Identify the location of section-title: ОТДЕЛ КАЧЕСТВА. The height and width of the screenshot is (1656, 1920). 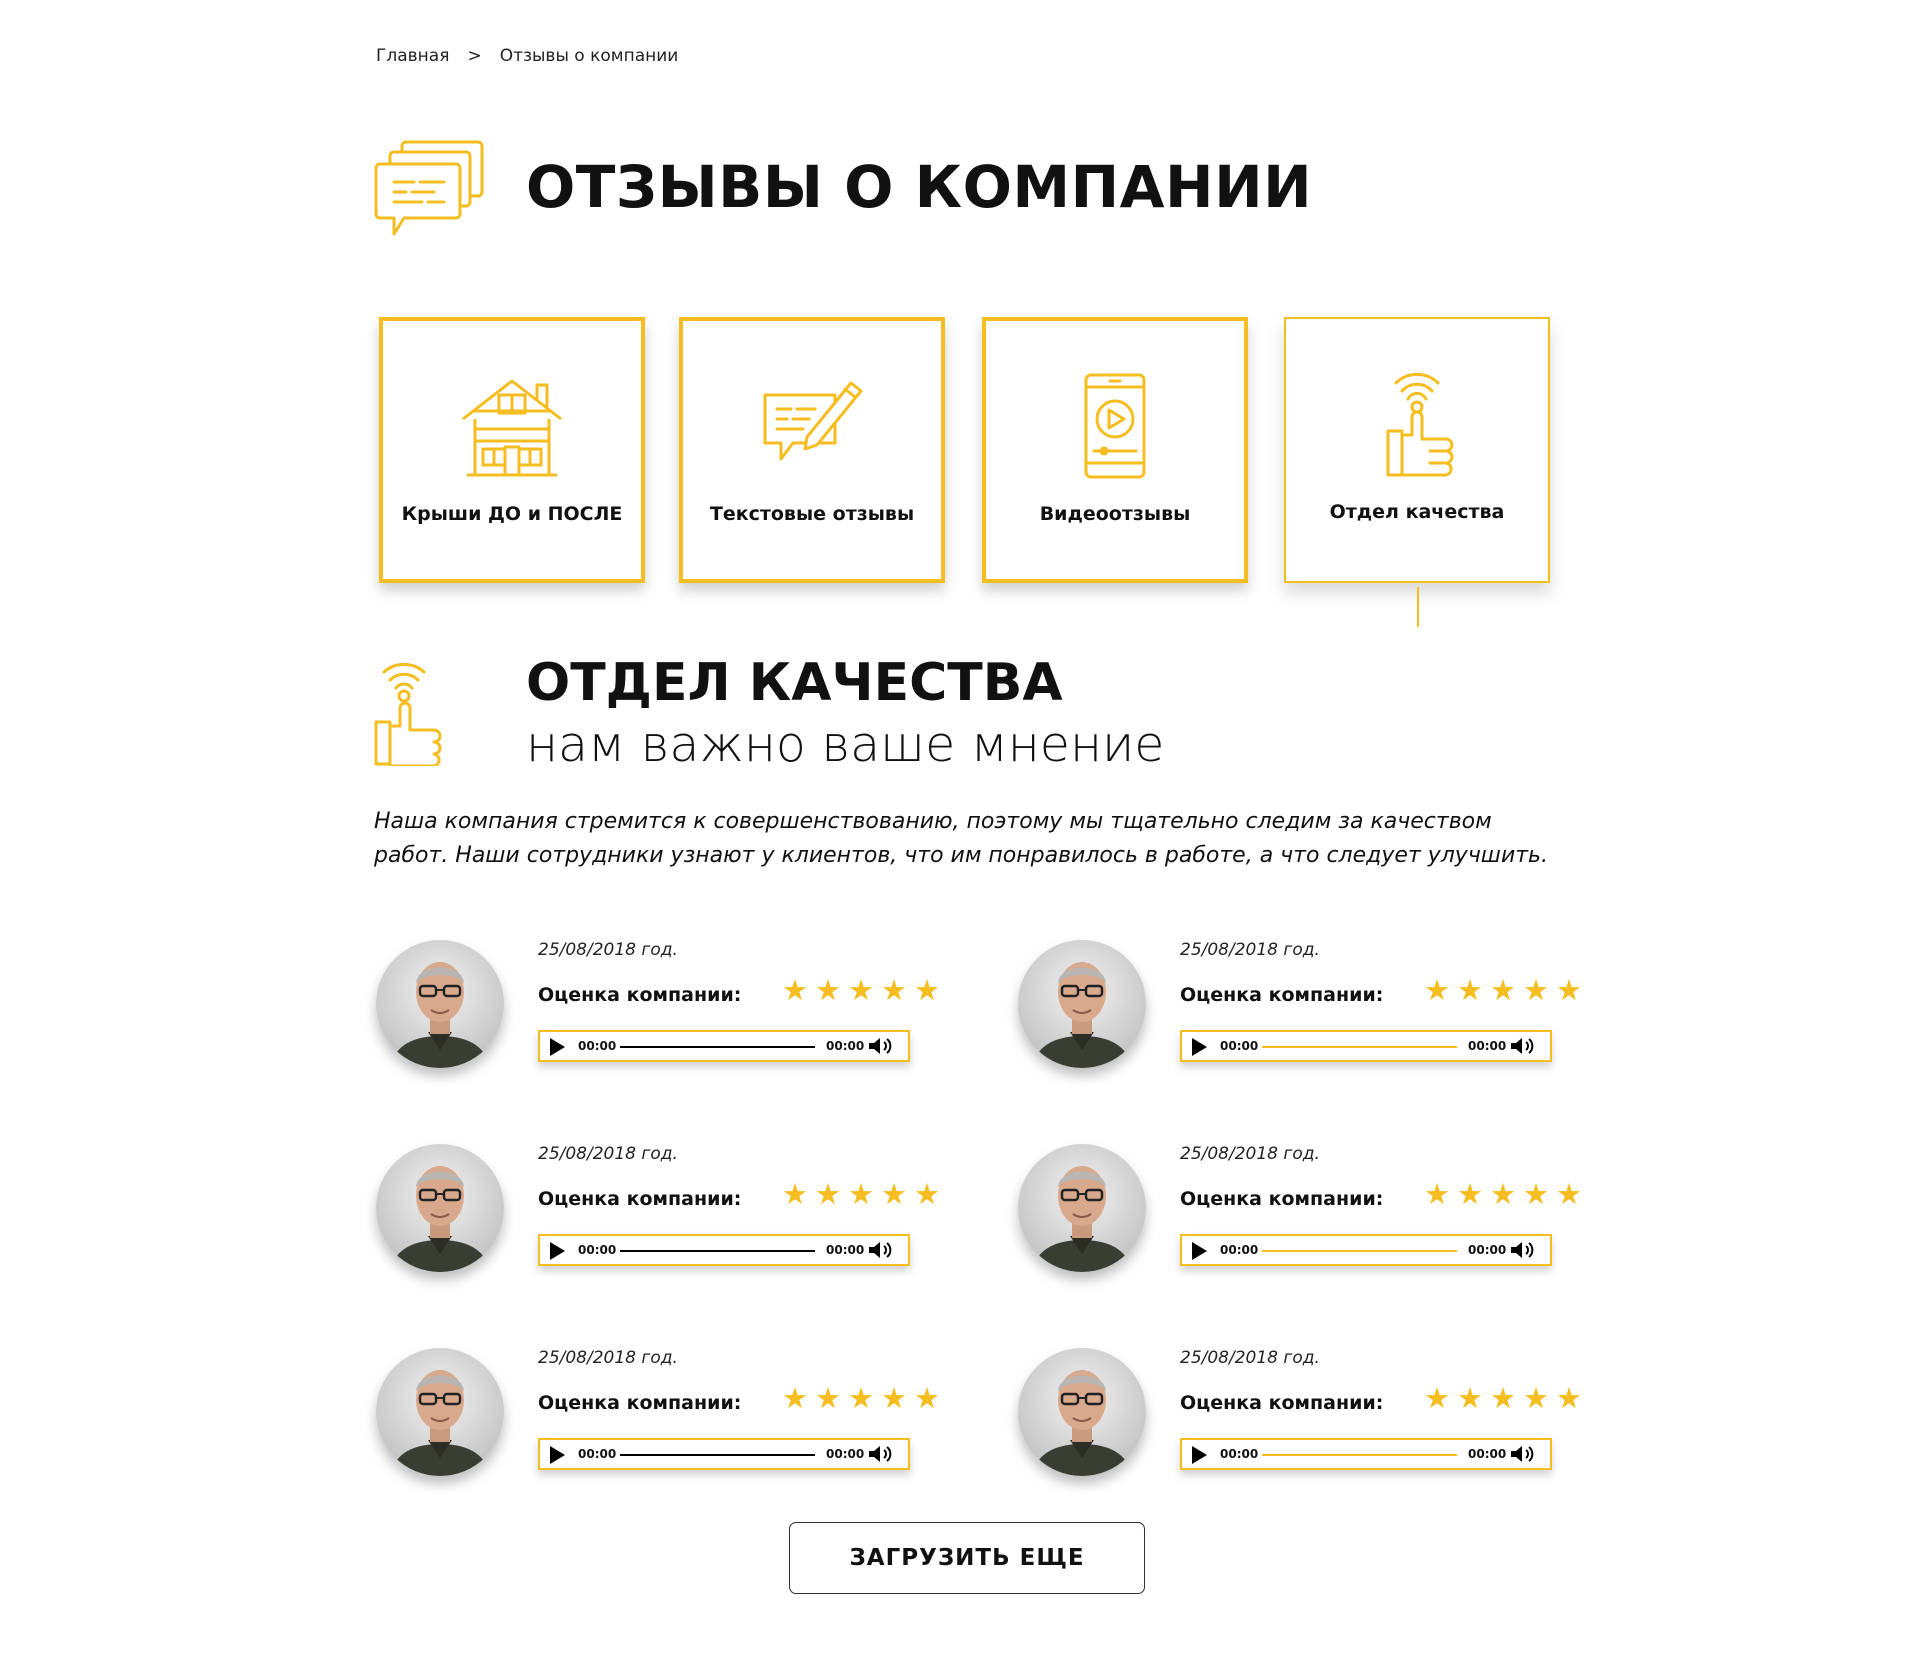
(794, 683).